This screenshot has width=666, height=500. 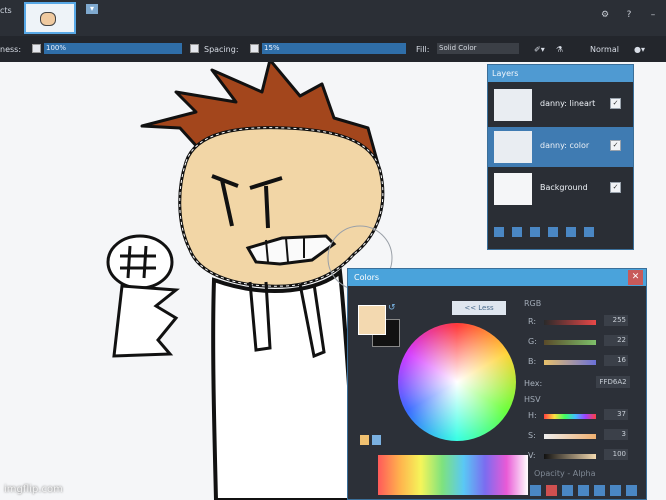 I want to click on move-layer-up-icon, so click(x=553, y=232).